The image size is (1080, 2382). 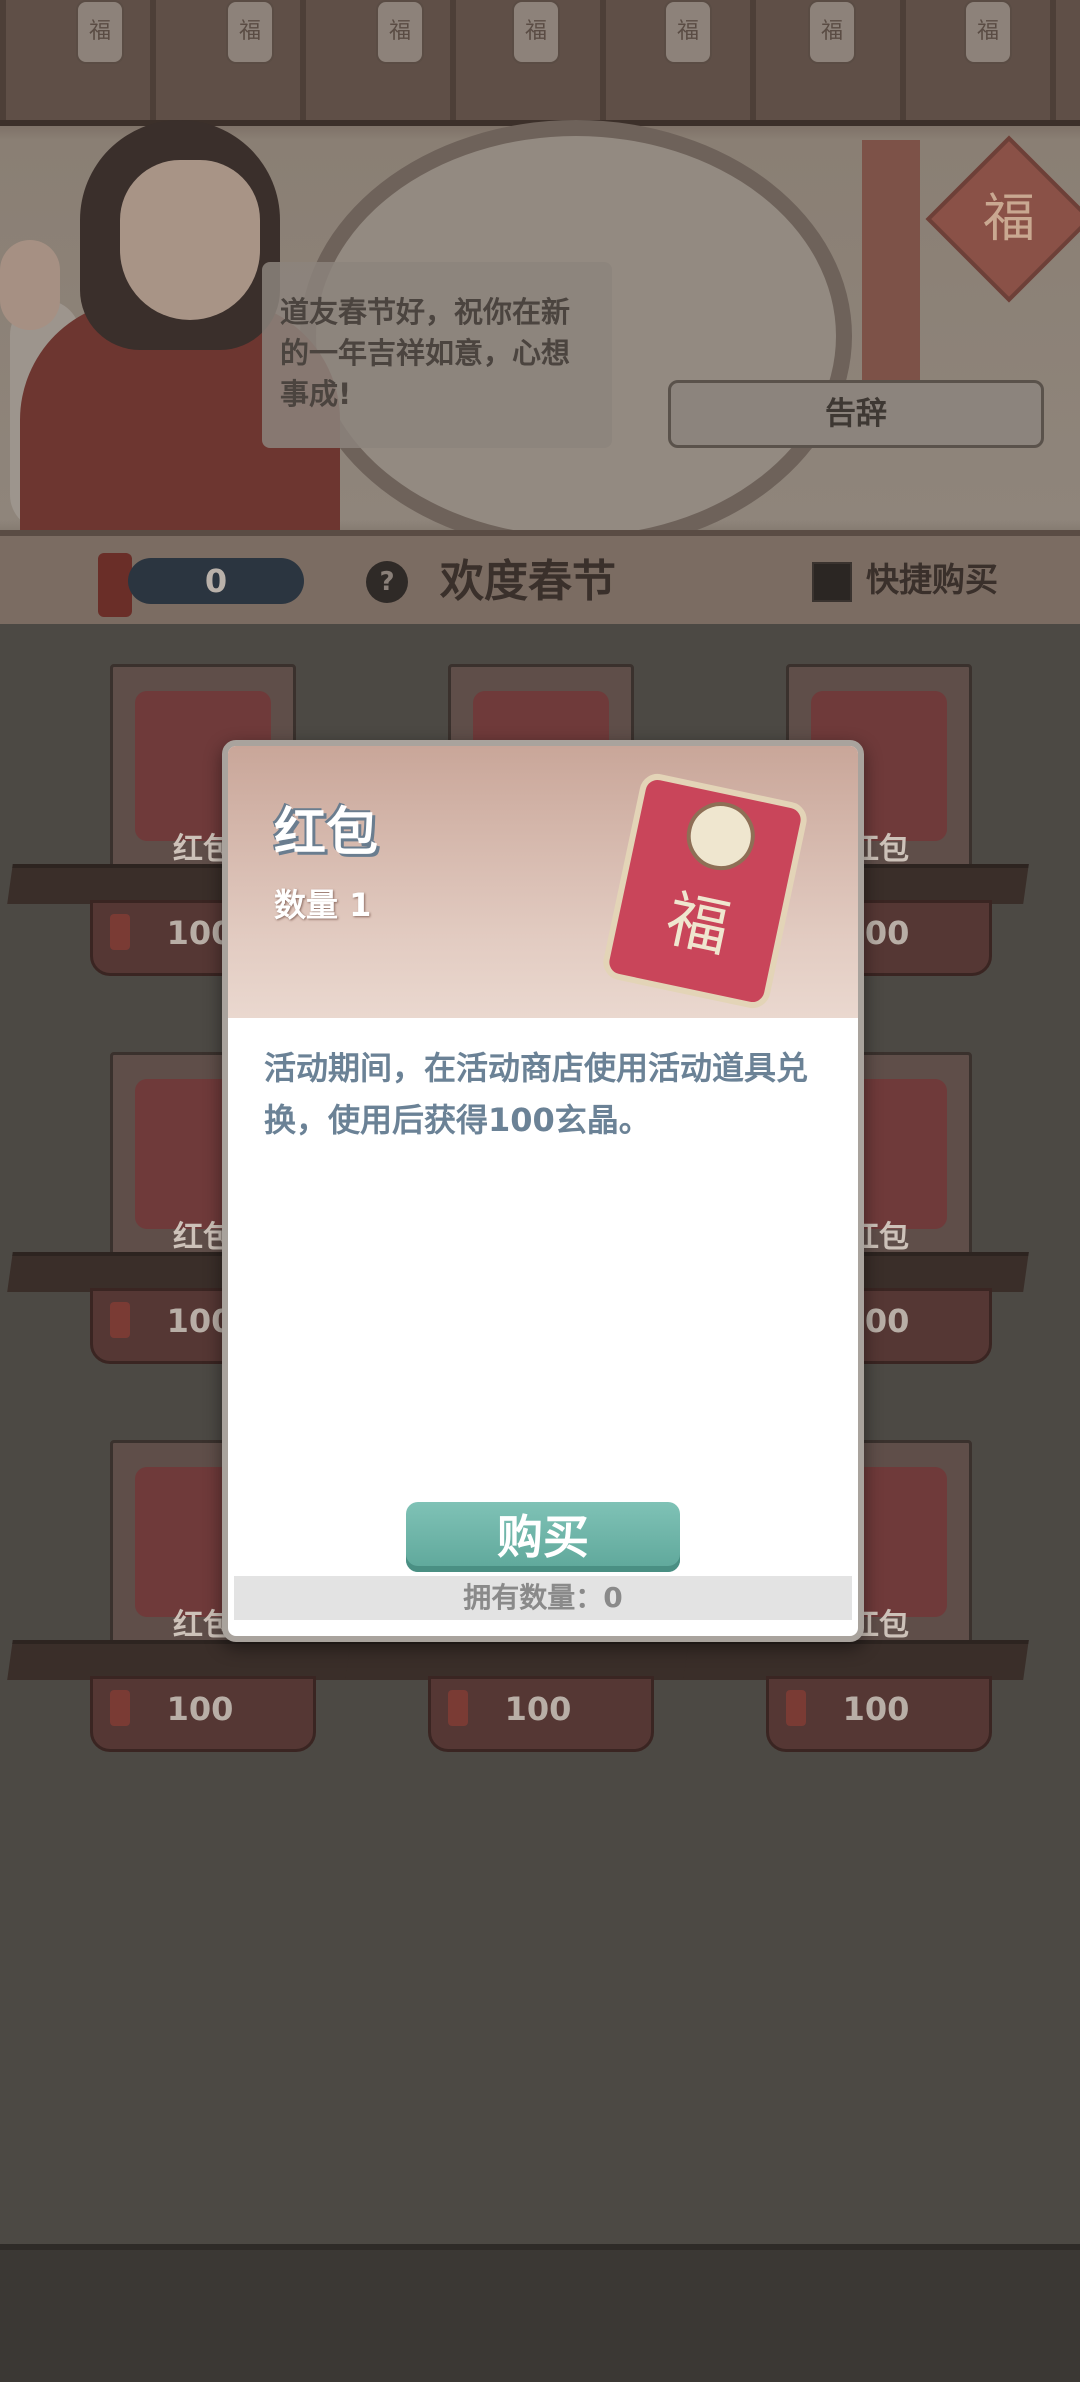 What do you see at coordinates (190, 240) in the screenshot?
I see `npc-character-face` at bounding box center [190, 240].